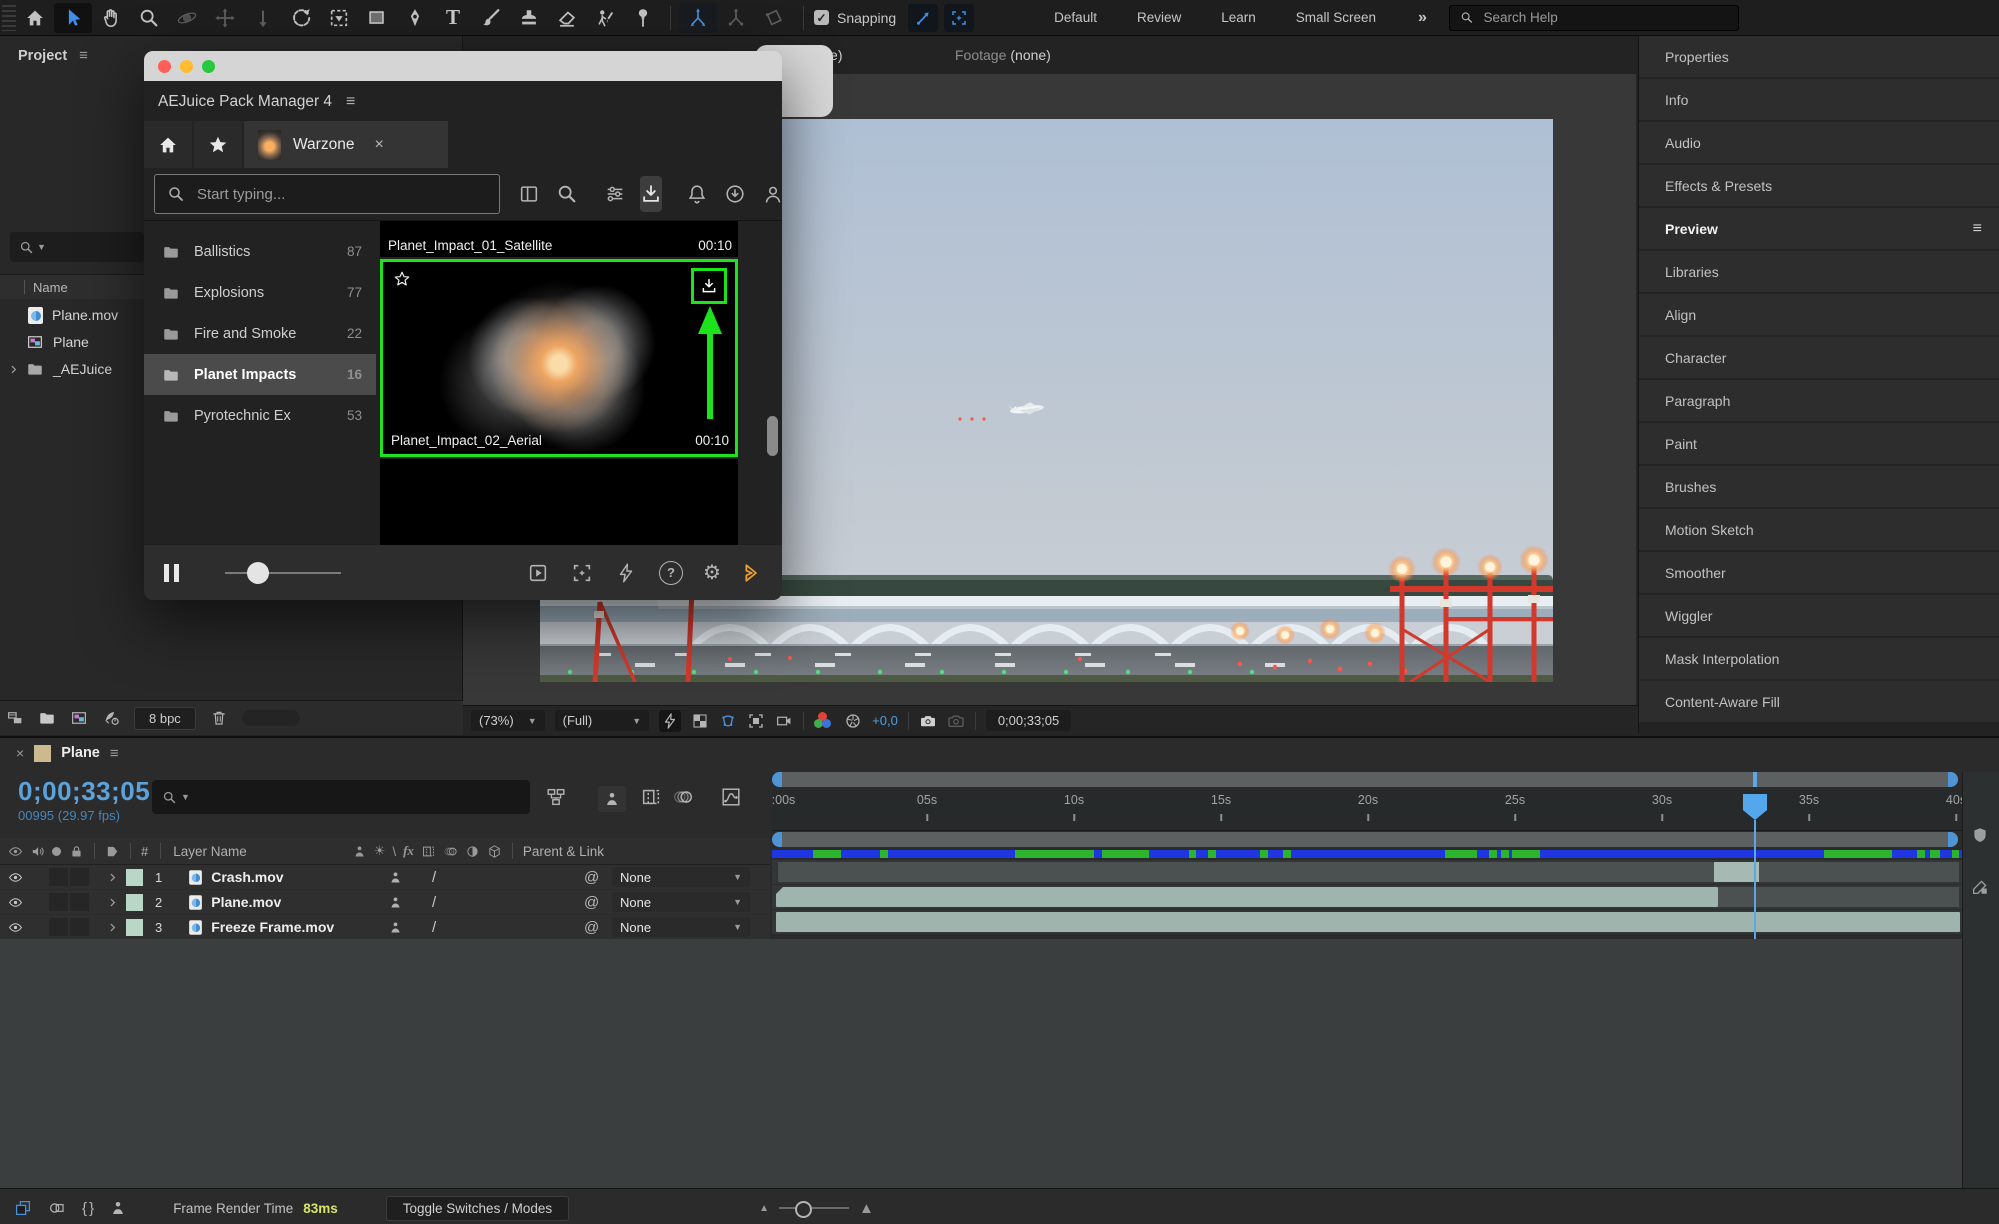  Describe the element at coordinates (491, 18) in the screenshot. I see `brush-tool` at that location.